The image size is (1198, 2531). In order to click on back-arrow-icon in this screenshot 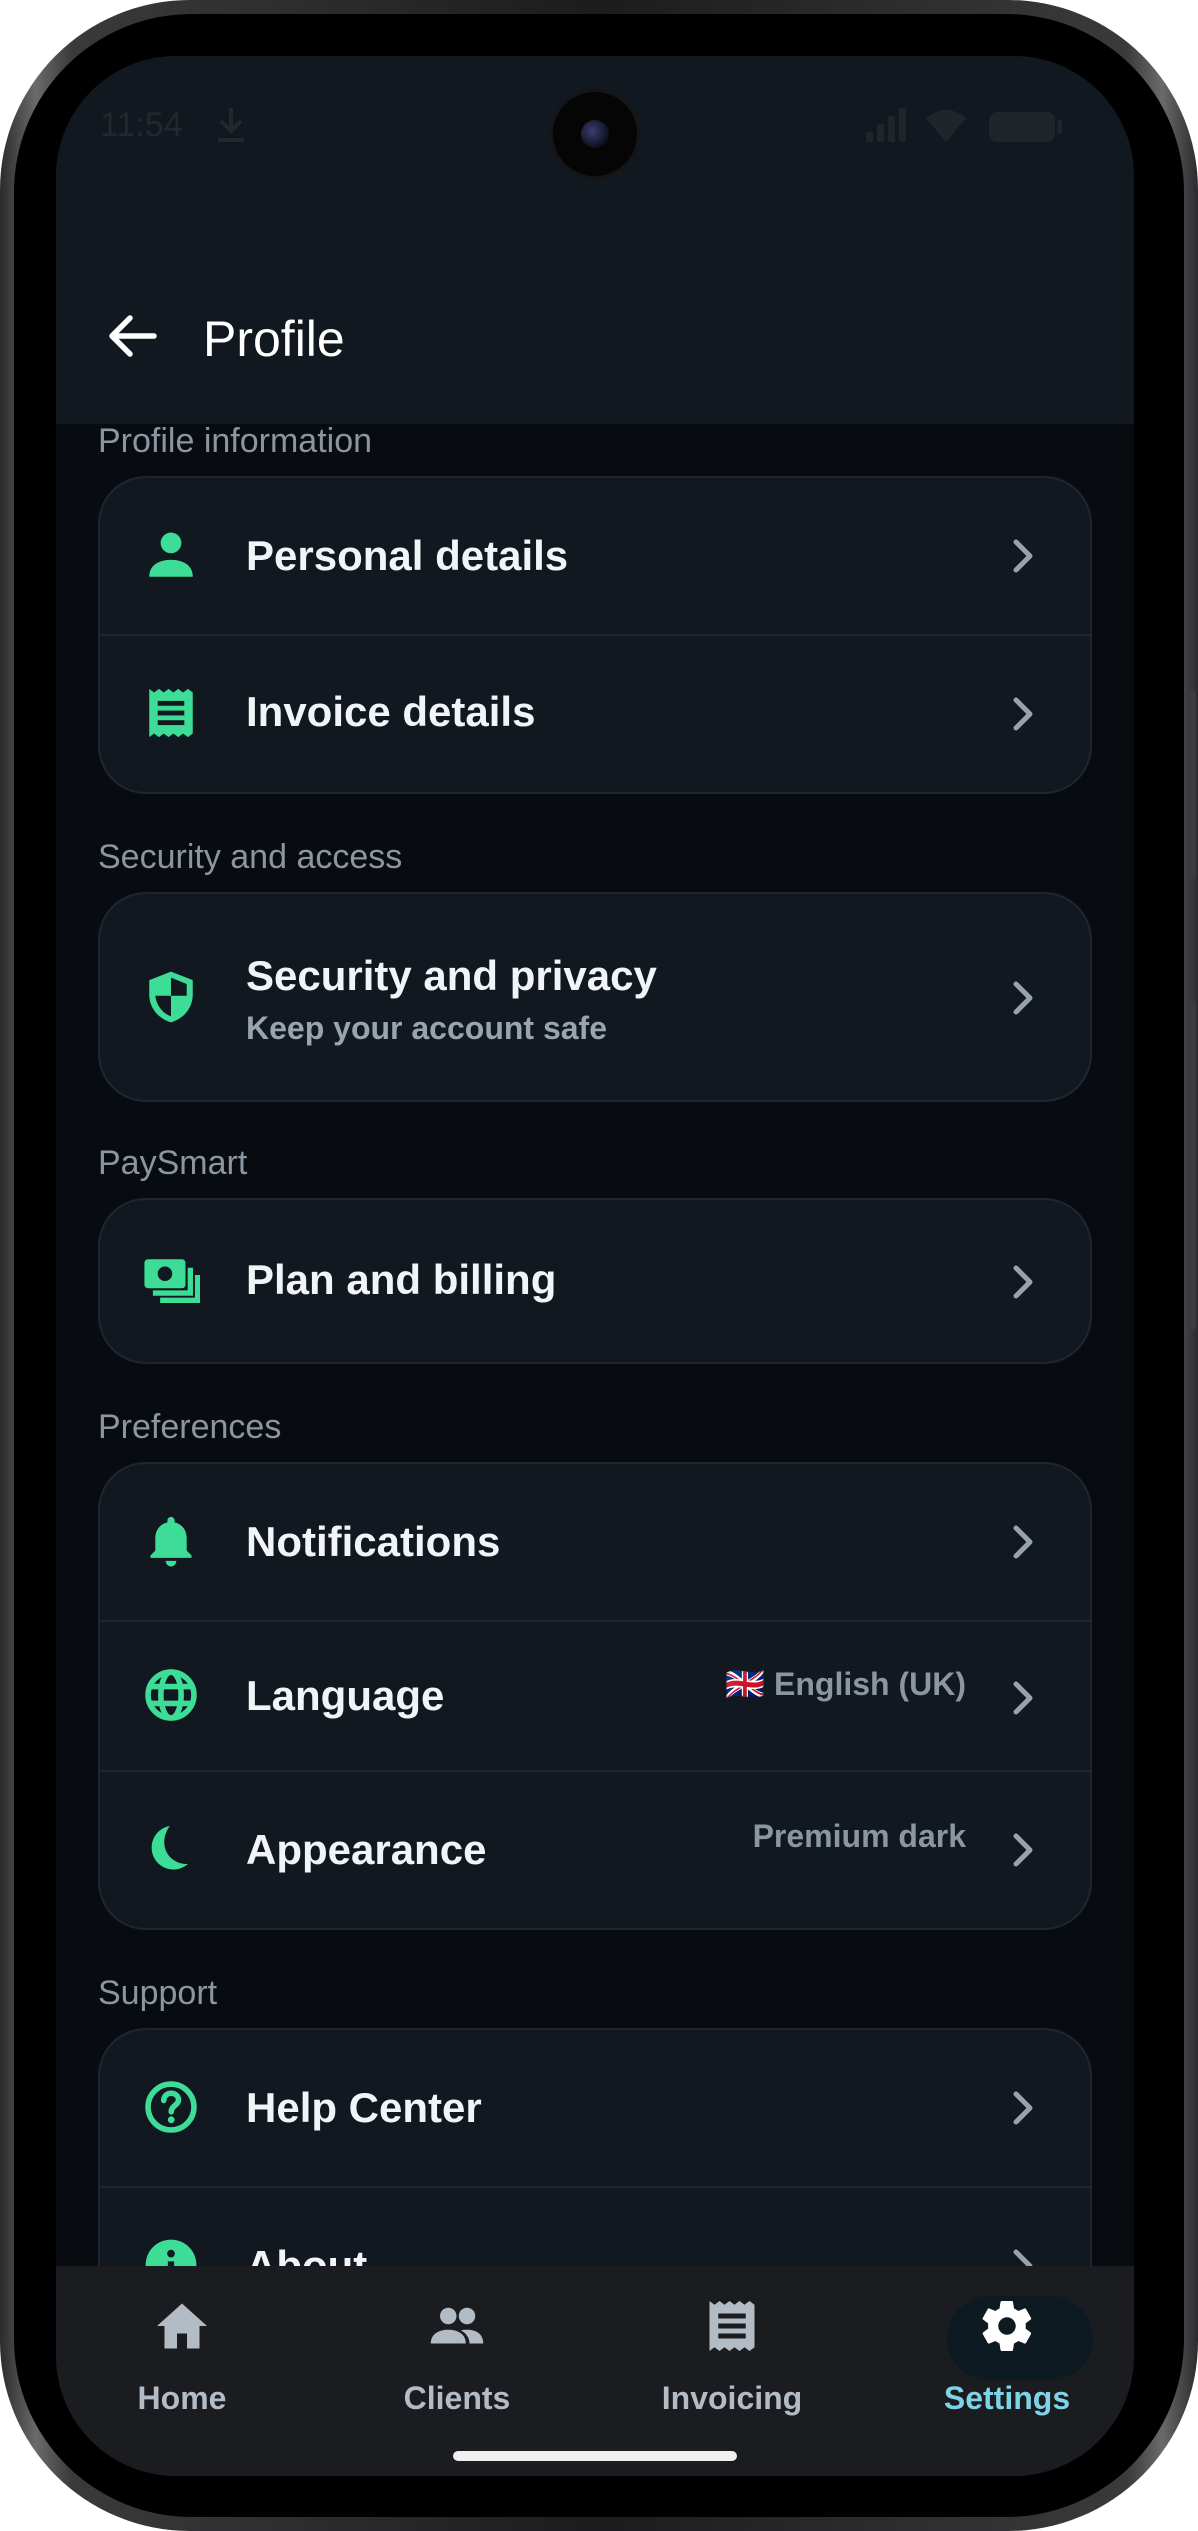, I will do `click(132, 336)`.